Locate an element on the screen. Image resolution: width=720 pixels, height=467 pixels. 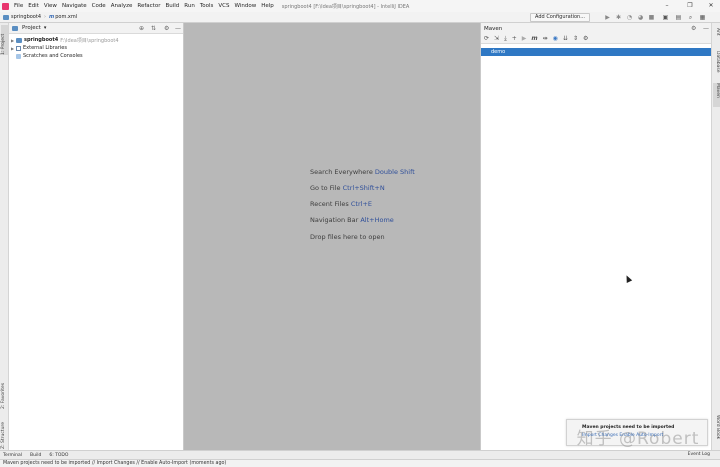
breadcrumb-project: springboot4 is located at coordinates (26, 17).